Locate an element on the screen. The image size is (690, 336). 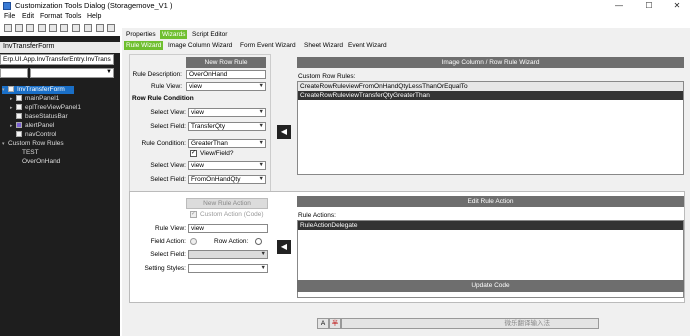
maximize-button: ☐ is located at coordinates (649, 6).